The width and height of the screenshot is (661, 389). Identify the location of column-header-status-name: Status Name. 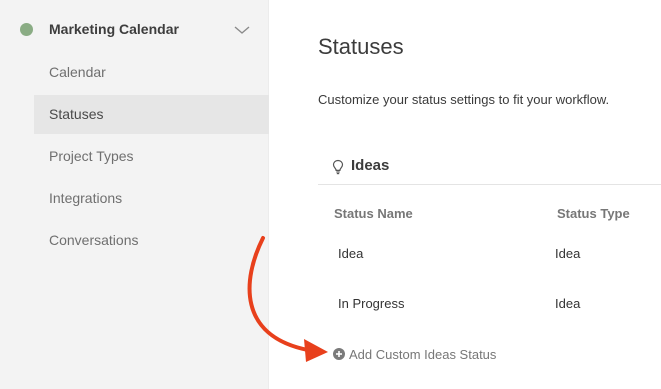
(373, 213).